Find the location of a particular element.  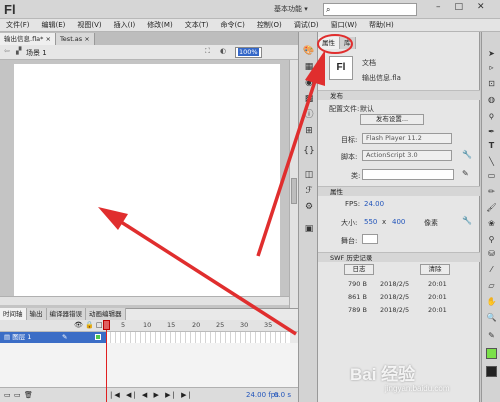

components-icon: ◫ is located at coordinates (309, 175).